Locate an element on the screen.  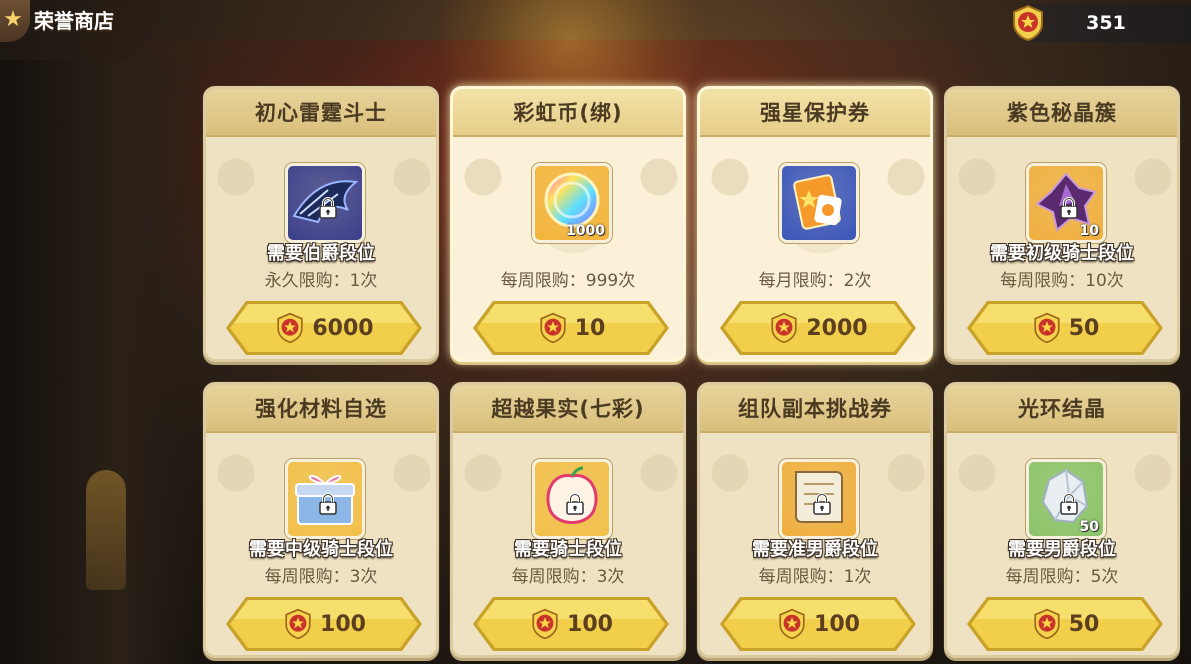
shop-item-name: 光环结晶 is located at coordinates (1062, 409).